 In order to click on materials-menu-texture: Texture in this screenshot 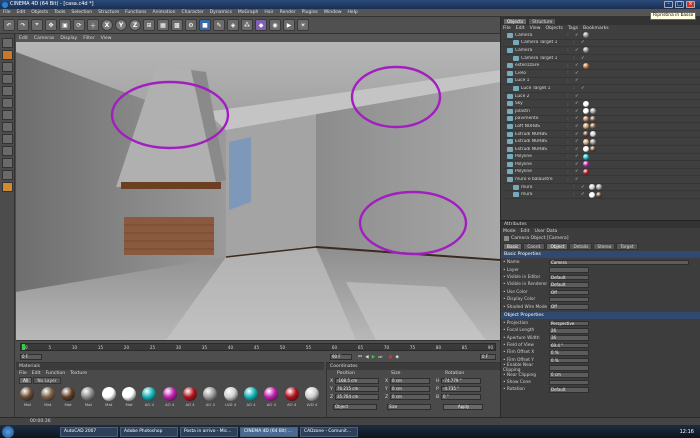, I will do `click(78, 373)`.